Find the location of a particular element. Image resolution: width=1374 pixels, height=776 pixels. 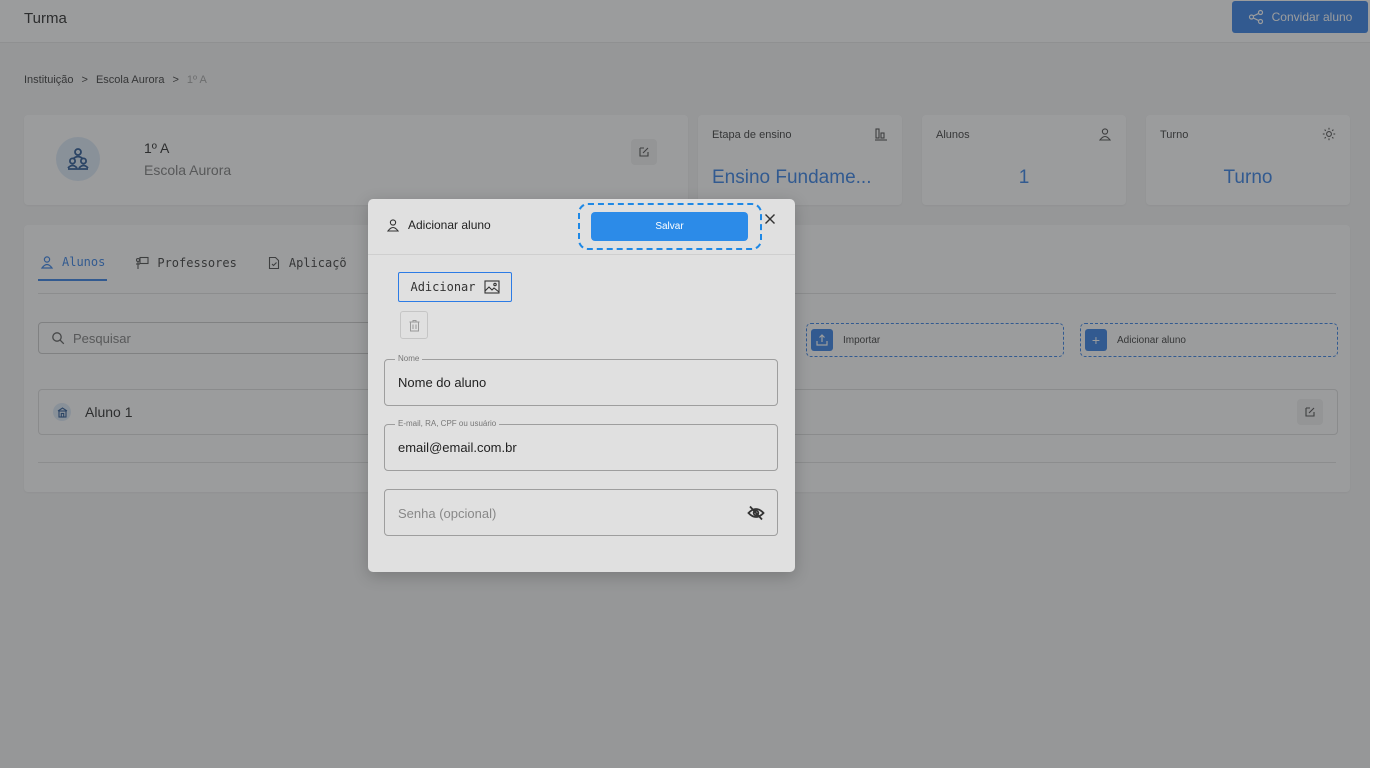

trash-icon is located at coordinates (414, 325).